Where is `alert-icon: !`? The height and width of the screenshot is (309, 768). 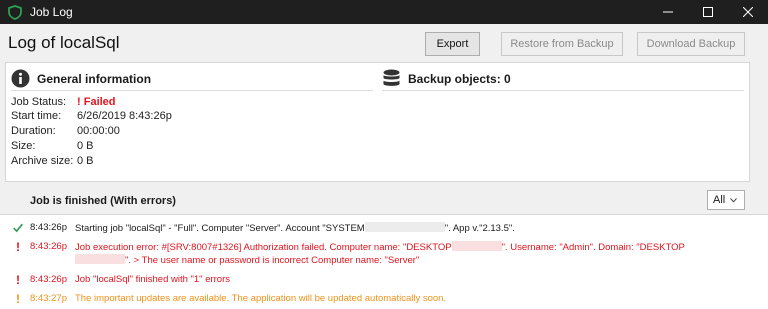
alert-icon: ! is located at coordinates (80, 102).